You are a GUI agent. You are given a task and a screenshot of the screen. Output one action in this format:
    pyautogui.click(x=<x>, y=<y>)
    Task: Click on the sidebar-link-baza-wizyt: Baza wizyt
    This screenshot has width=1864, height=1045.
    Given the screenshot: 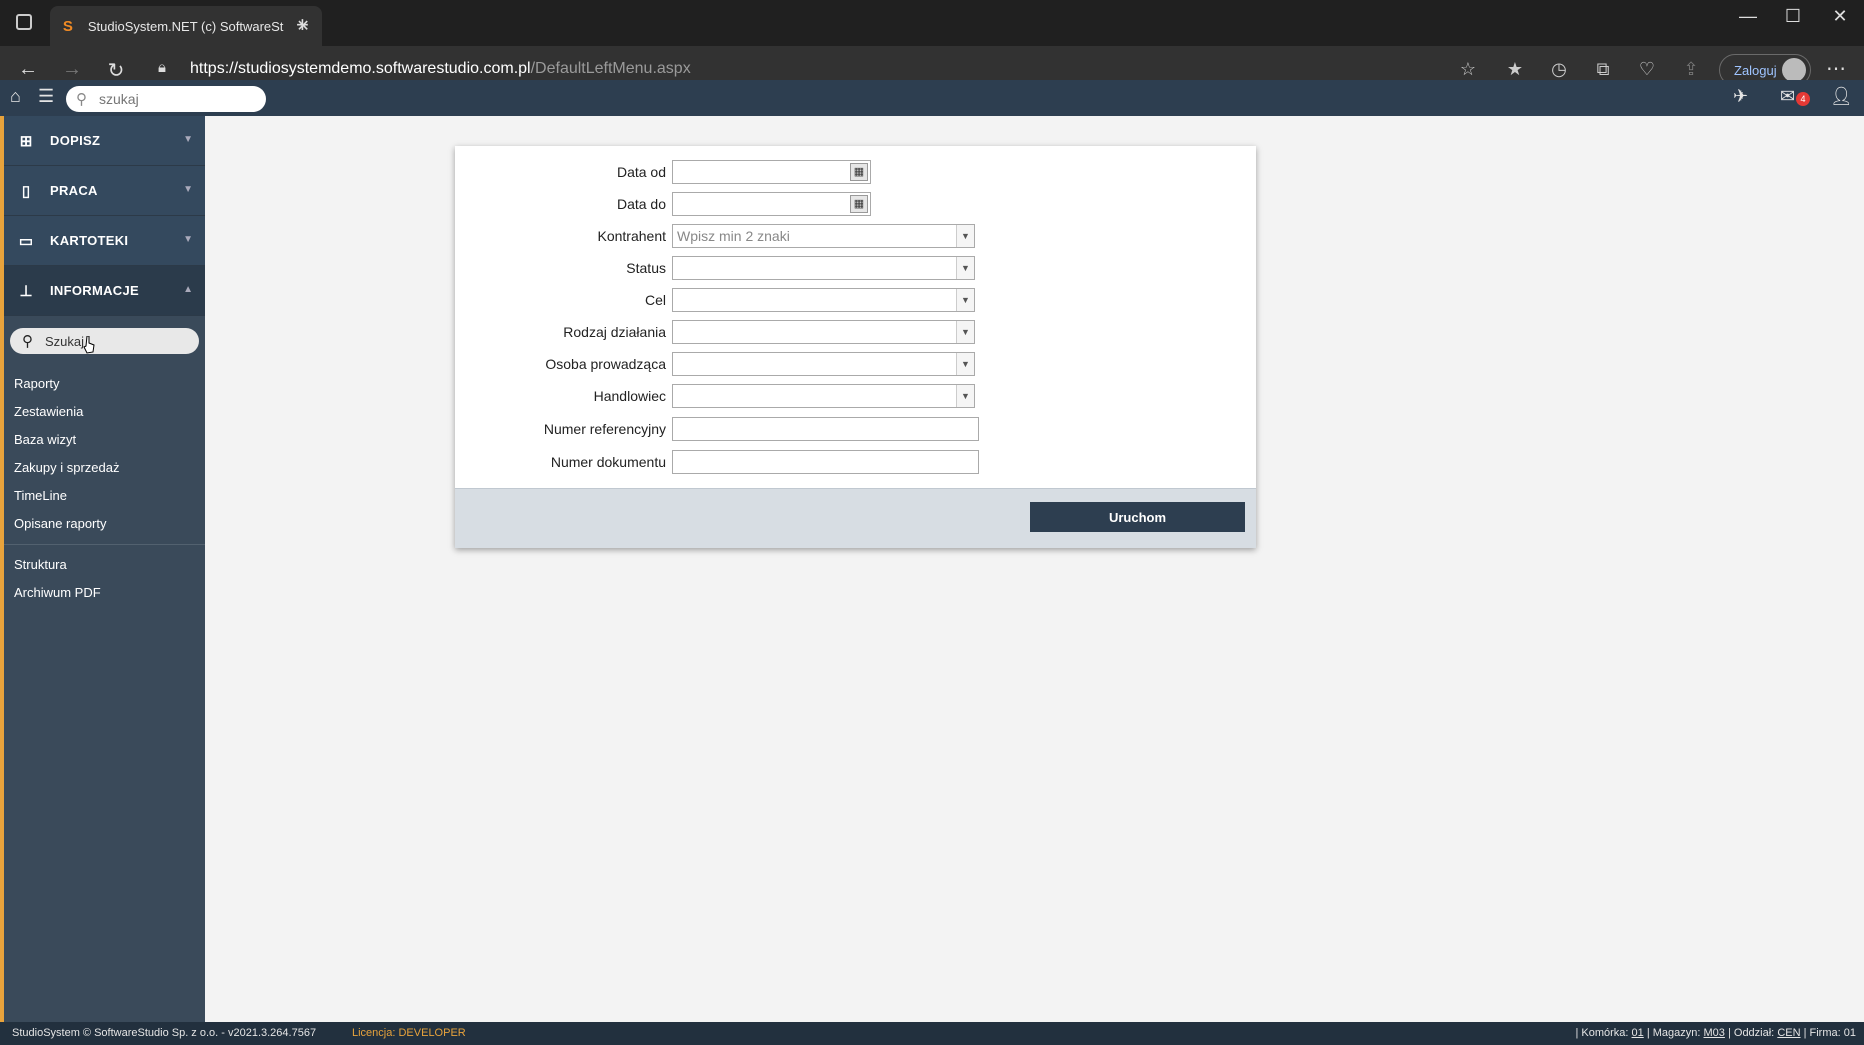 What is the action you would take?
    pyautogui.click(x=104, y=440)
    